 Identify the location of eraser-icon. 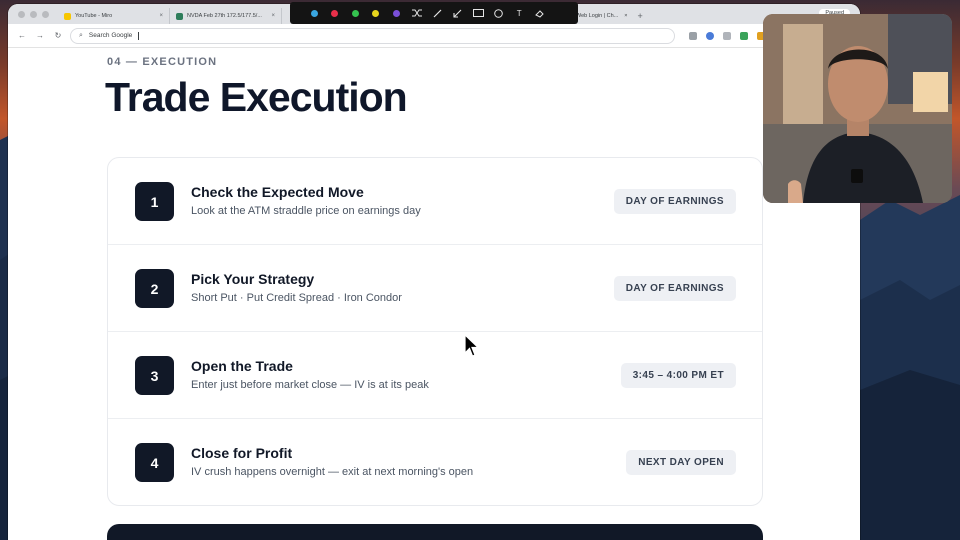
(540, 13).